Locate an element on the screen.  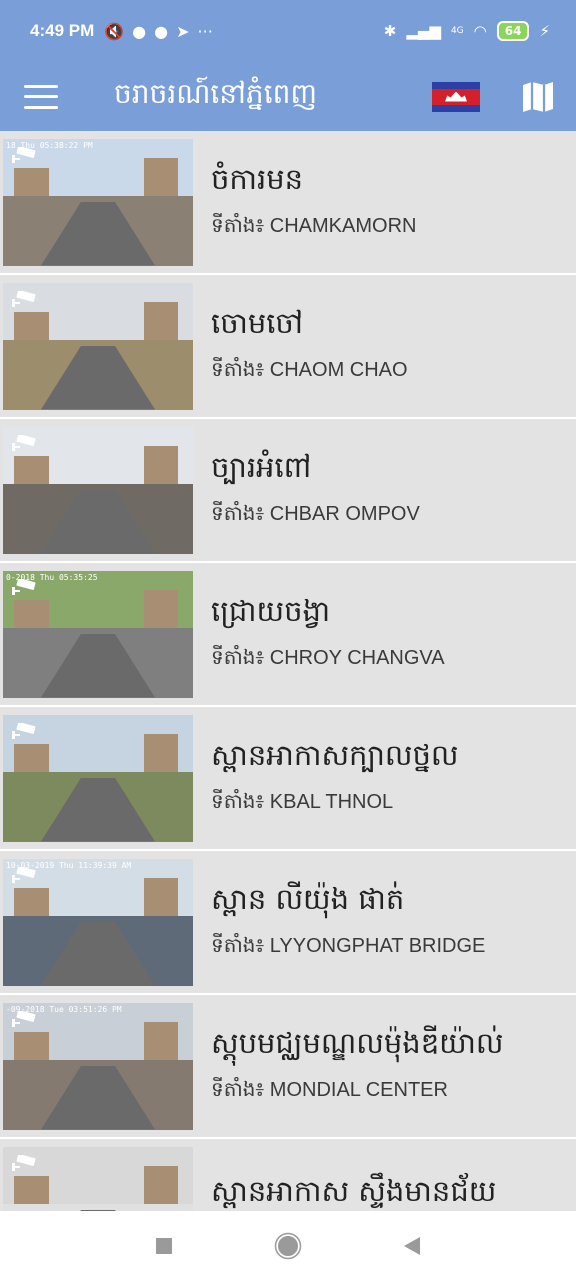
camera-thumbnail: 18 Thu 05:38:22 PM is located at coordinates (98, 202).